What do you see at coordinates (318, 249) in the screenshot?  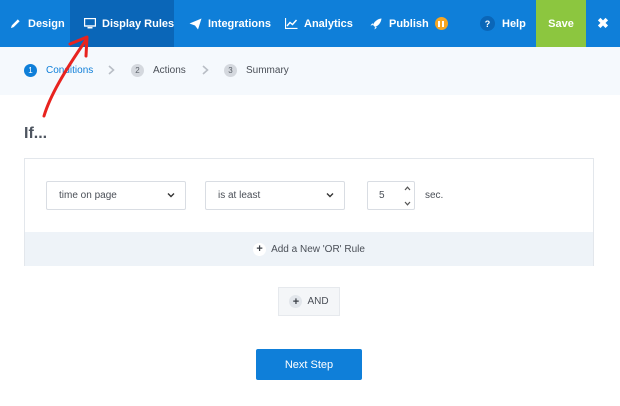 I see `add-or-rule-label: Add a New 'OR' Rule` at bounding box center [318, 249].